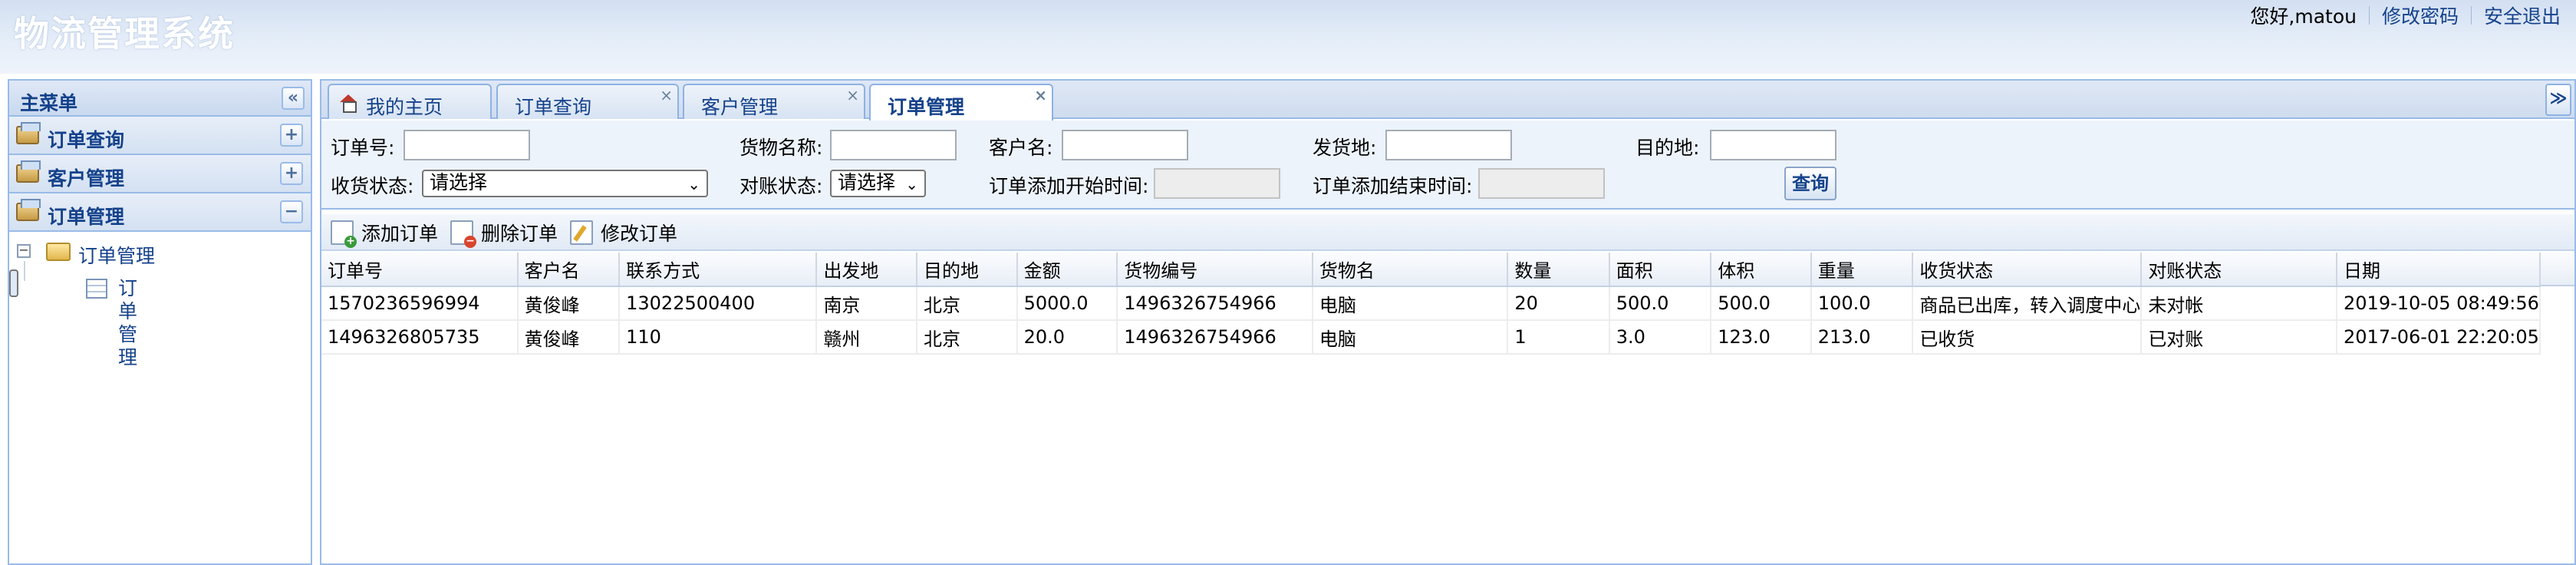 The height and width of the screenshot is (565, 2576). What do you see at coordinates (420, 337) in the screenshot?
I see `table-cell: 1496326805735` at bounding box center [420, 337].